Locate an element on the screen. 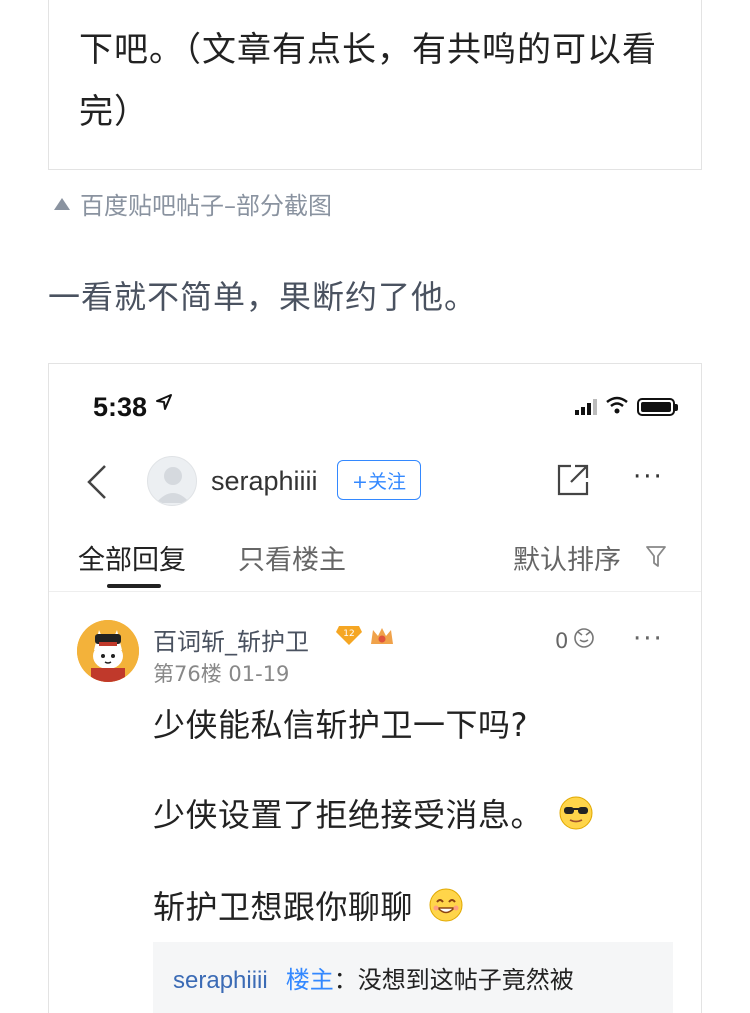 Image resolution: width=750 pixels, height=1013 pixels. smiling-emoji-icon is located at coordinates (446, 909).